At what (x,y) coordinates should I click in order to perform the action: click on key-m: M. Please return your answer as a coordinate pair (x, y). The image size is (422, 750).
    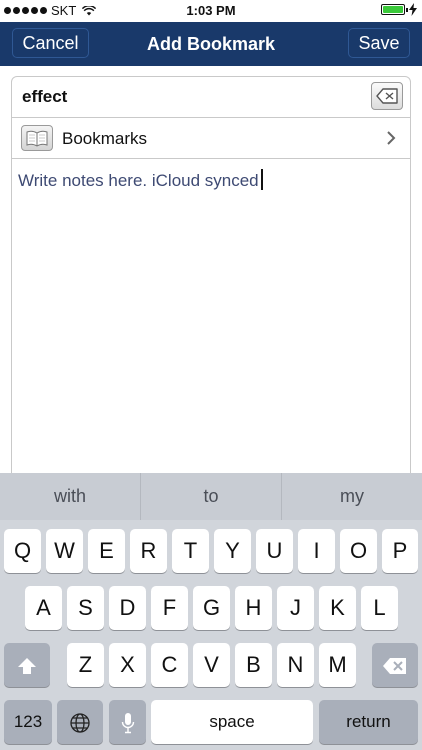
    Looking at the image, I should click on (337, 665).